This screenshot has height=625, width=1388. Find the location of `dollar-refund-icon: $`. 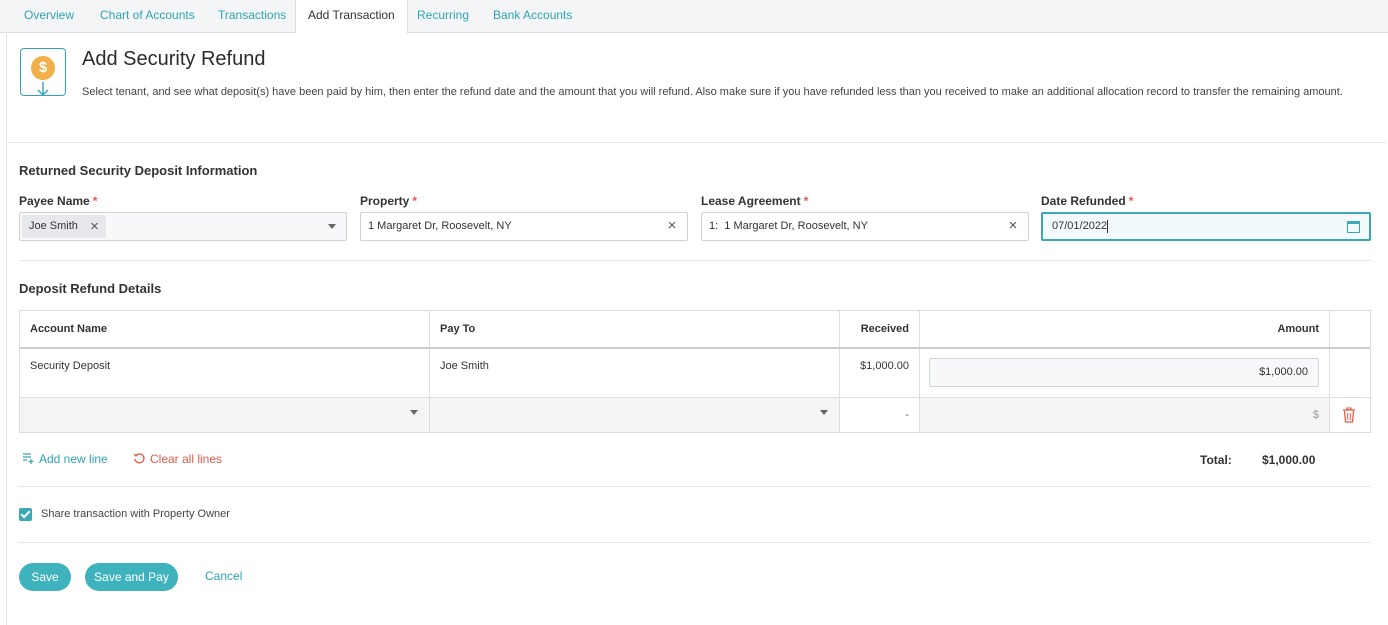

dollar-refund-icon: $ is located at coordinates (43, 72).